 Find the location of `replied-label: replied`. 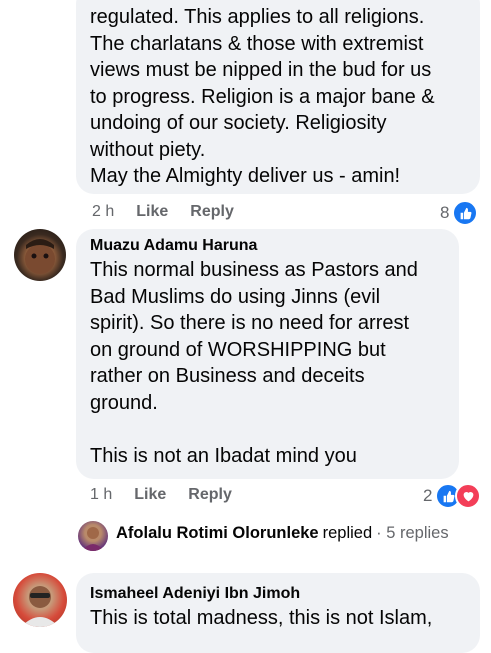

replied-label: replied is located at coordinates (347, 533).